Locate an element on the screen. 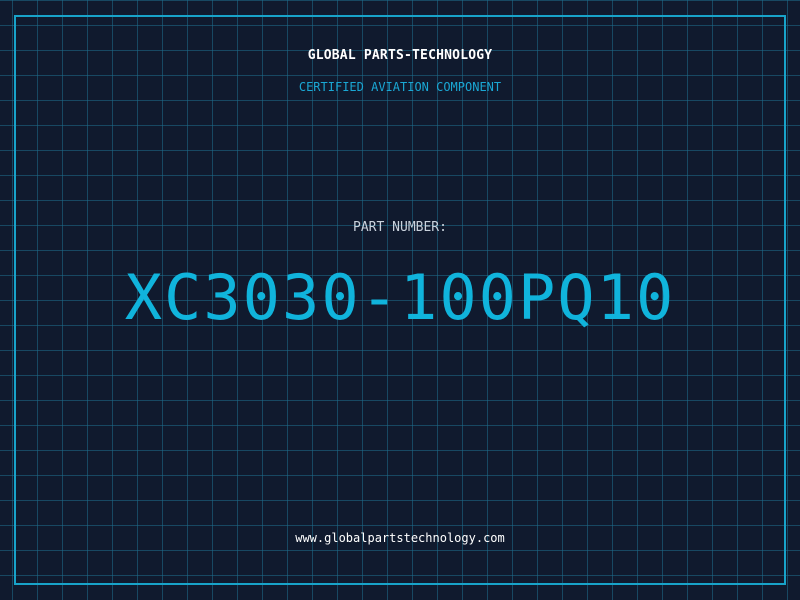 The height and width of the screenshot is (600, 800). company-title: GLOBAL PARTS-TECHNOLOGY is located at coordinates (400, 55).